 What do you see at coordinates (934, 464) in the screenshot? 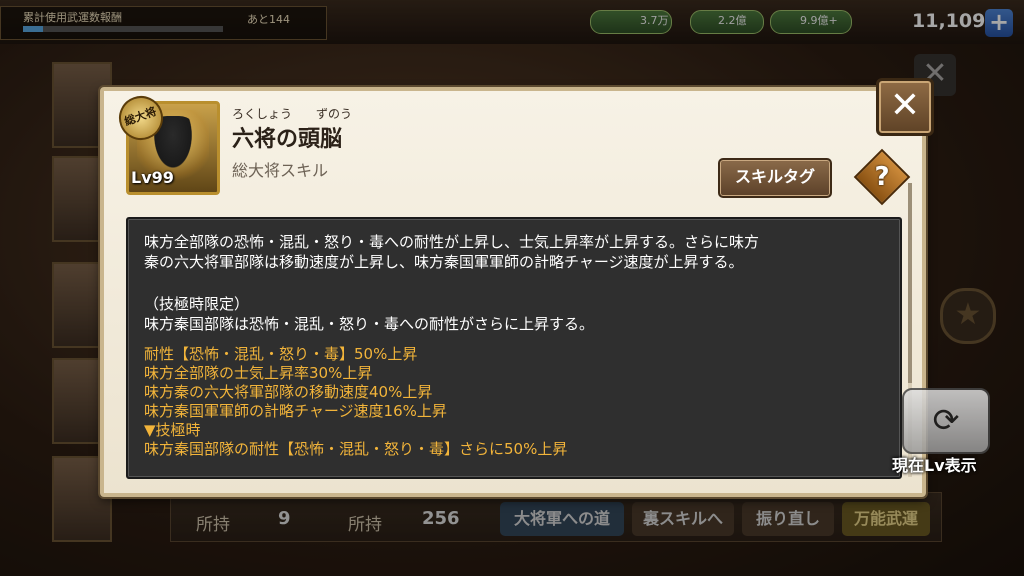
I see `current-level-label: 現在Lv表示` at bounding box center [934, 464].